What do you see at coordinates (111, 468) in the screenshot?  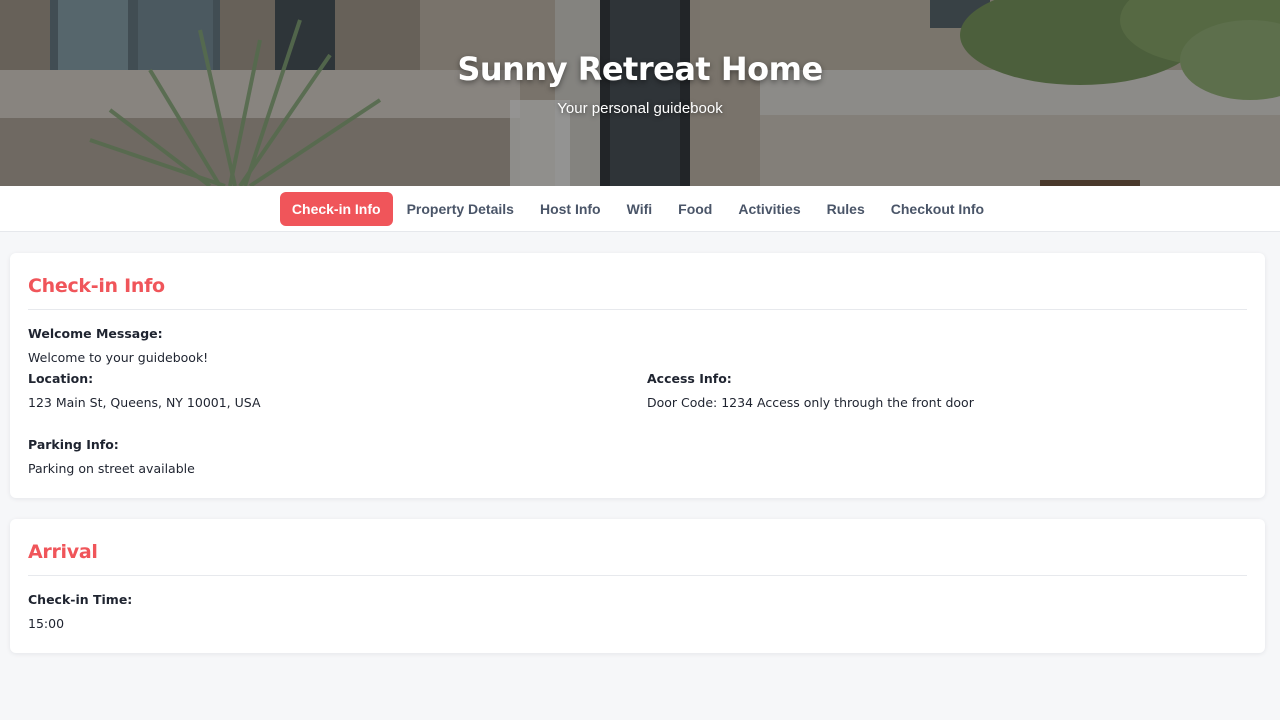 I see `parking-info-value: Parking on street available` at bounding box center [111, 468].